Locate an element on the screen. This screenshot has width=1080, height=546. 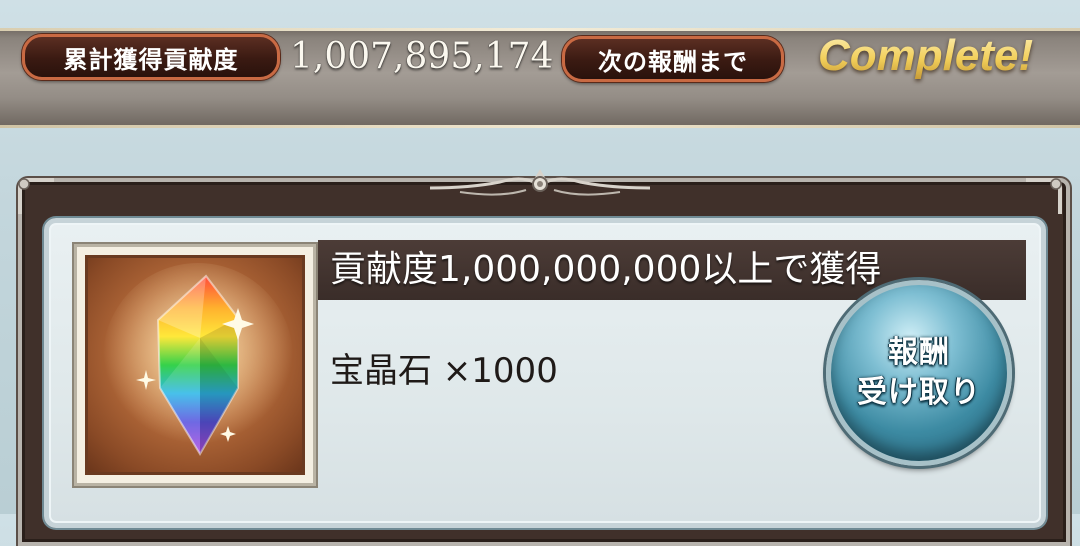
crystal-icon is located at coordinates (198, 359).